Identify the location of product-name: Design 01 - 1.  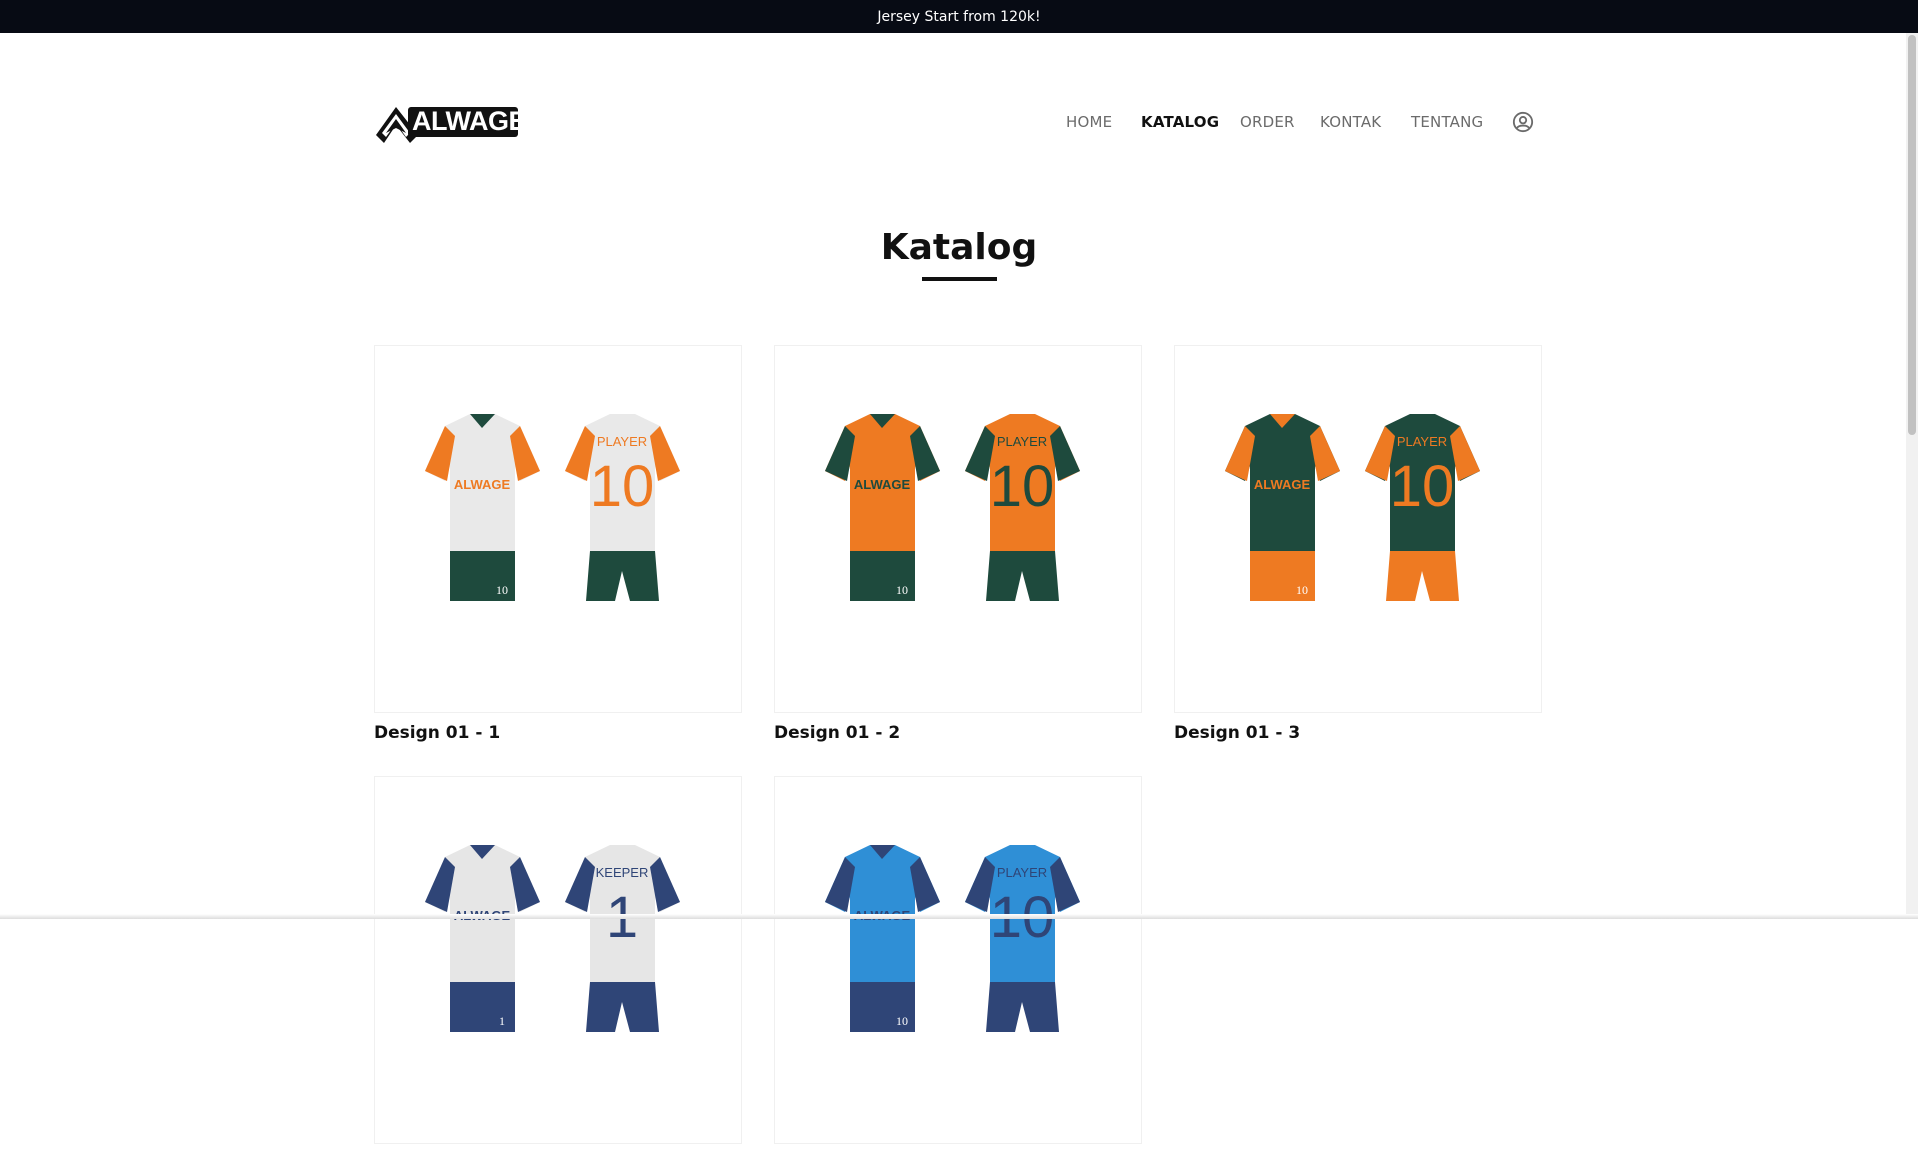
(558, 733).